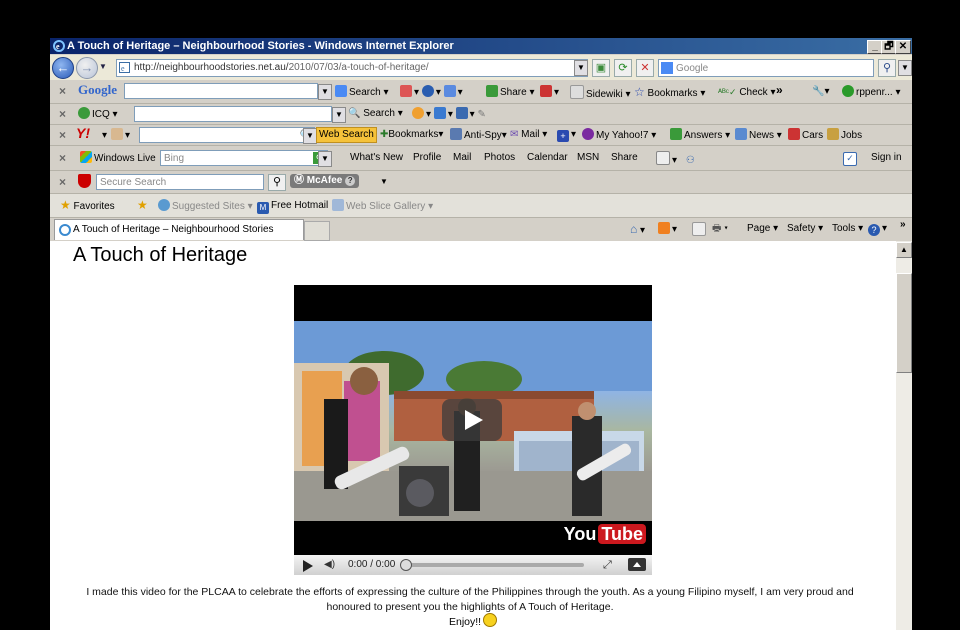  Describe the element at coordinates (462, 158) in the screenshot. I see `live-mail: Mail` at that location.